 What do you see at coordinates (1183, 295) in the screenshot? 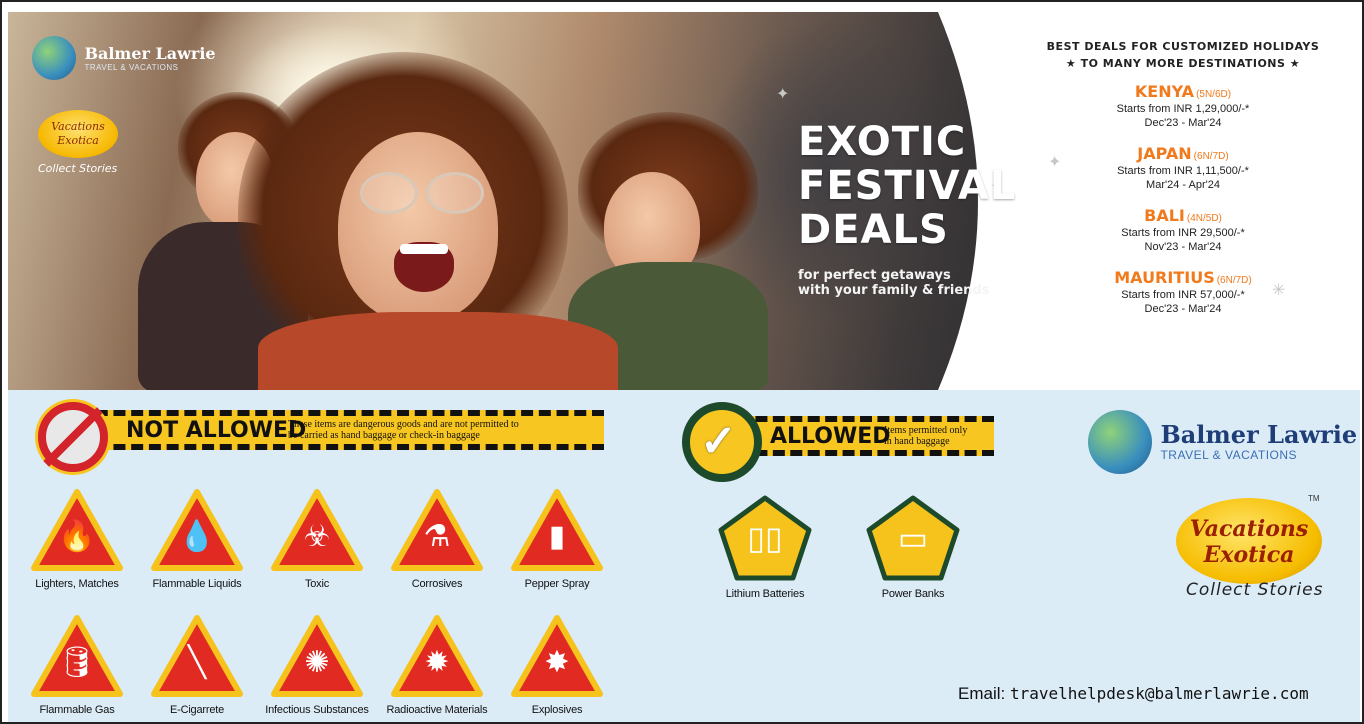
I see `deal-price: Starts from INR 57,000/-*` at bounding box center [1183, 295].